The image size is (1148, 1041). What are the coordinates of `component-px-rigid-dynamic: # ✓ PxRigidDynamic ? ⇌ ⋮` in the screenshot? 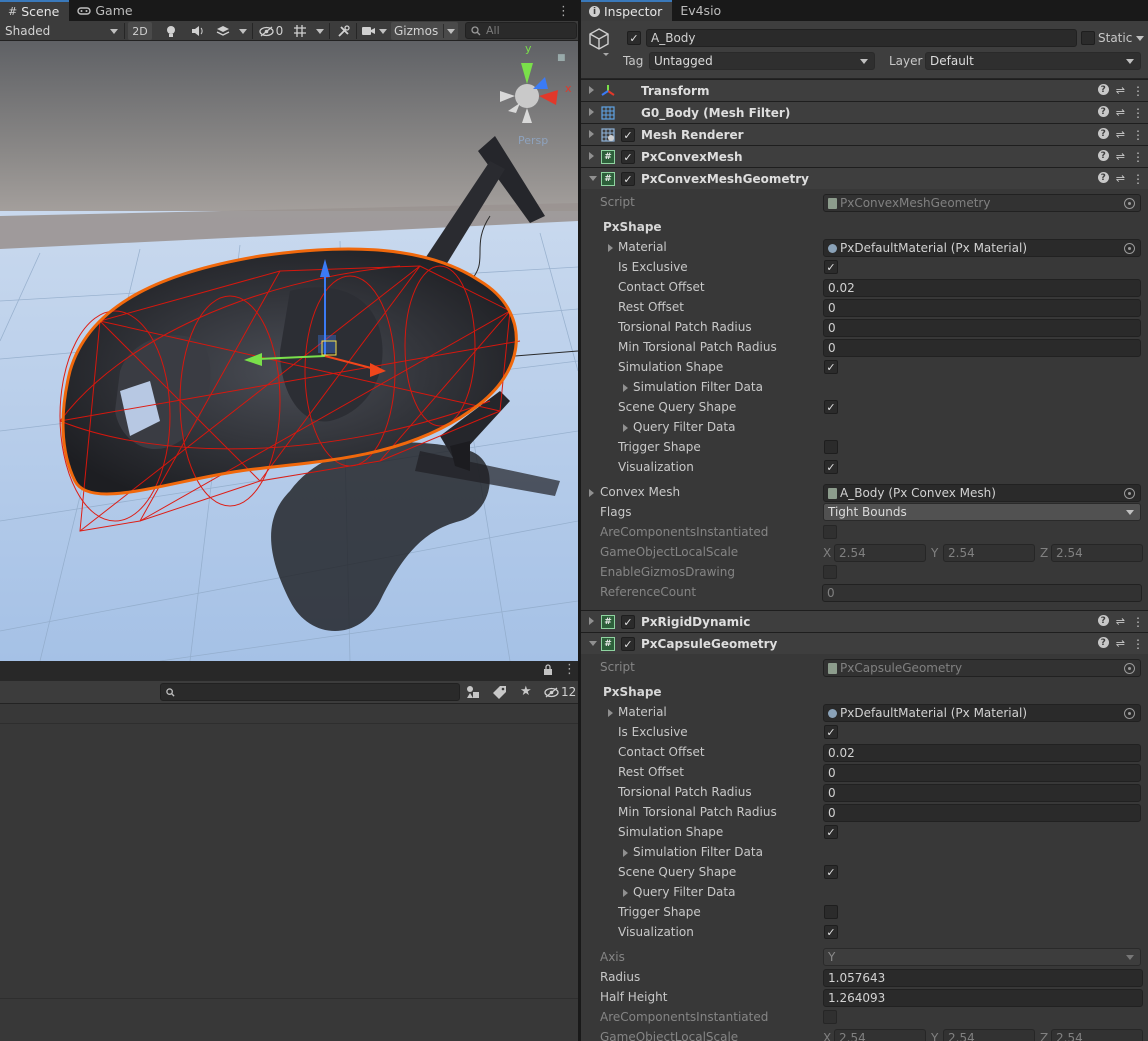 It's located at (864, 621).